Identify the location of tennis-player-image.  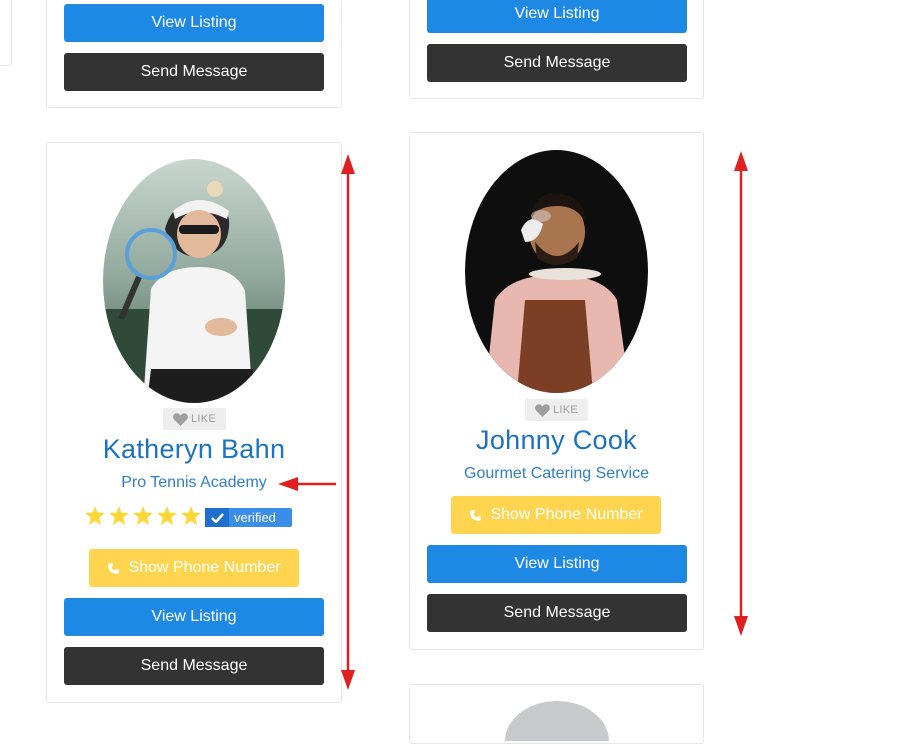
(194, 281).